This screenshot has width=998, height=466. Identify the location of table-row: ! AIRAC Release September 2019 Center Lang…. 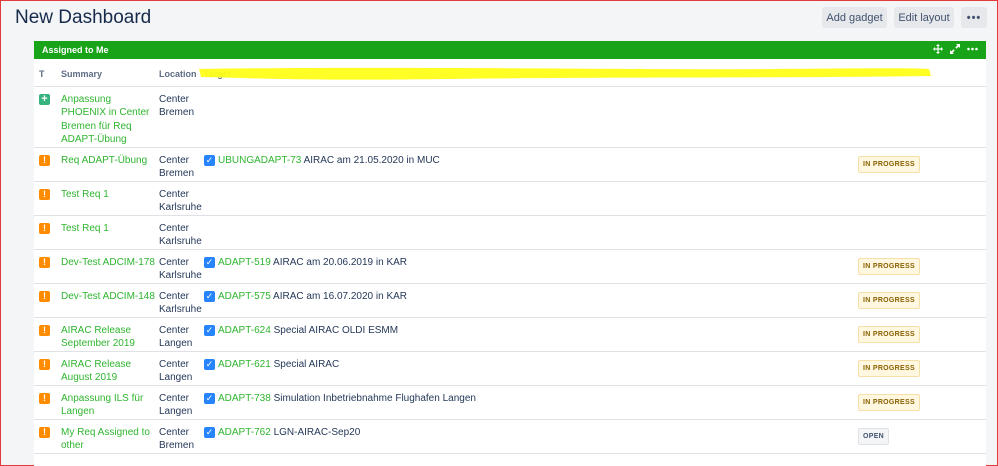
(510, 334).